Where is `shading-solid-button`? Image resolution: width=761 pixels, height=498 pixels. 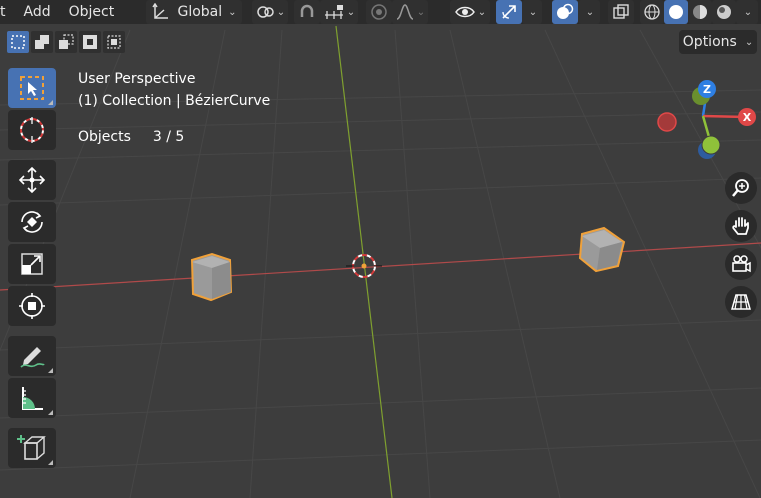 shading-solid-button is located at coordinates (676, 12).